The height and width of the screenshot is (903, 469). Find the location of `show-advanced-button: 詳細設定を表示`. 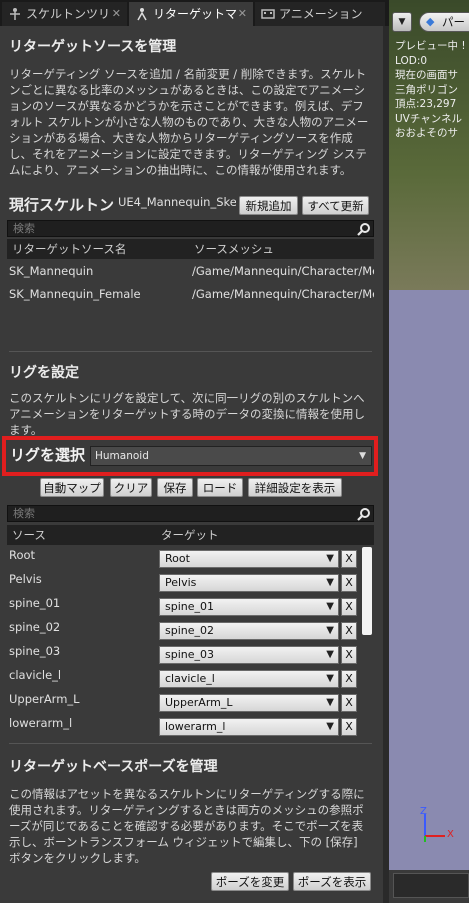

show-advanced-button: 詳細設定を表示 is located at coordinates (295, 487).